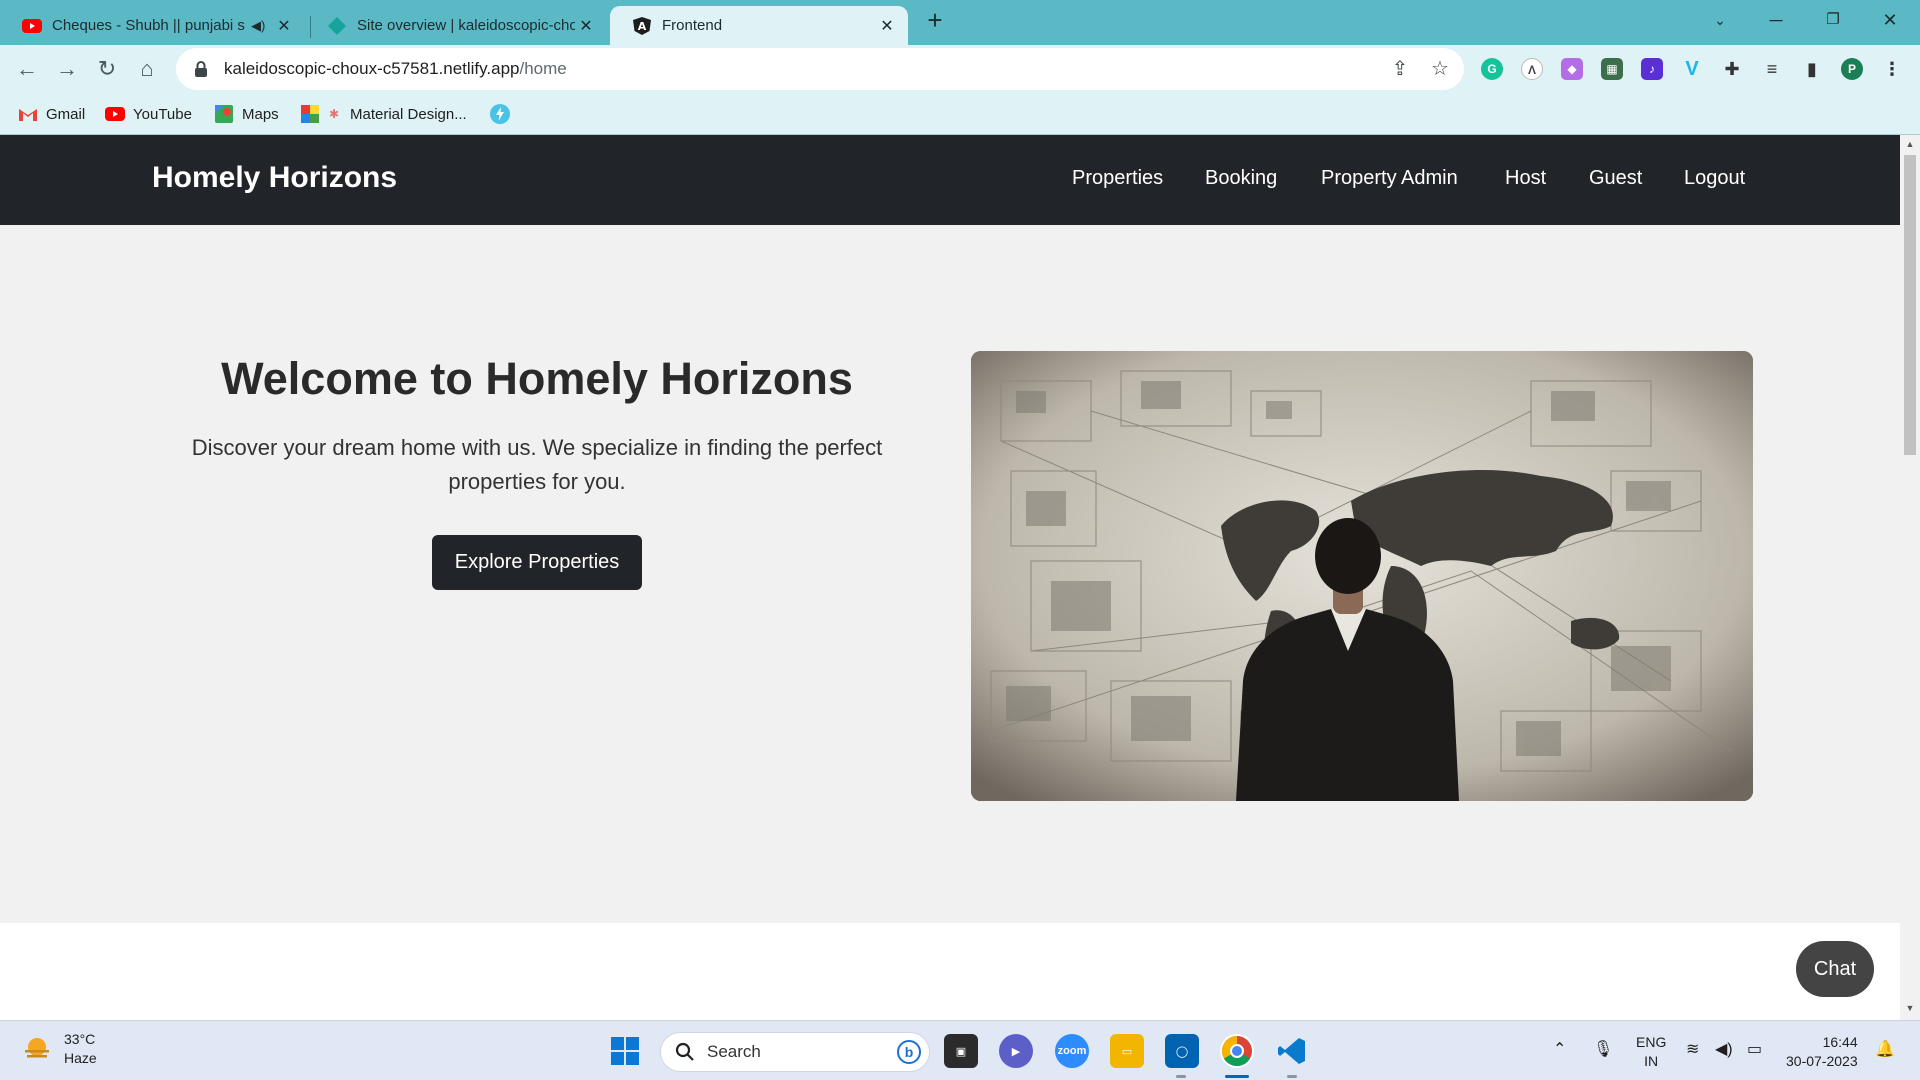  What do you see at coordinates (950, 971) in the screenshot?
I see `page-lower-section` at bounding box center [950, 971].